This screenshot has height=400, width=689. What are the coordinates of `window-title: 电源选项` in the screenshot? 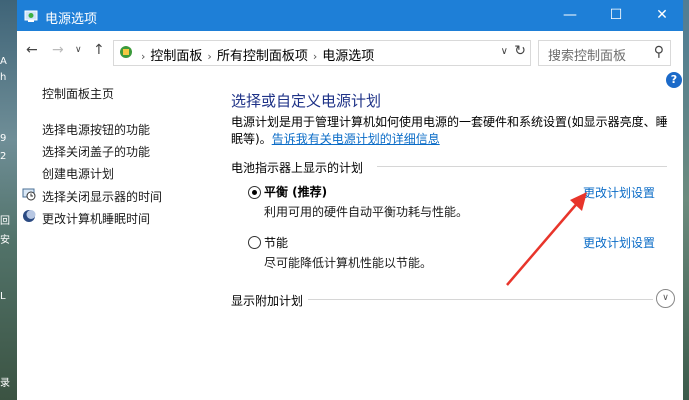 It's located at (71, 19).